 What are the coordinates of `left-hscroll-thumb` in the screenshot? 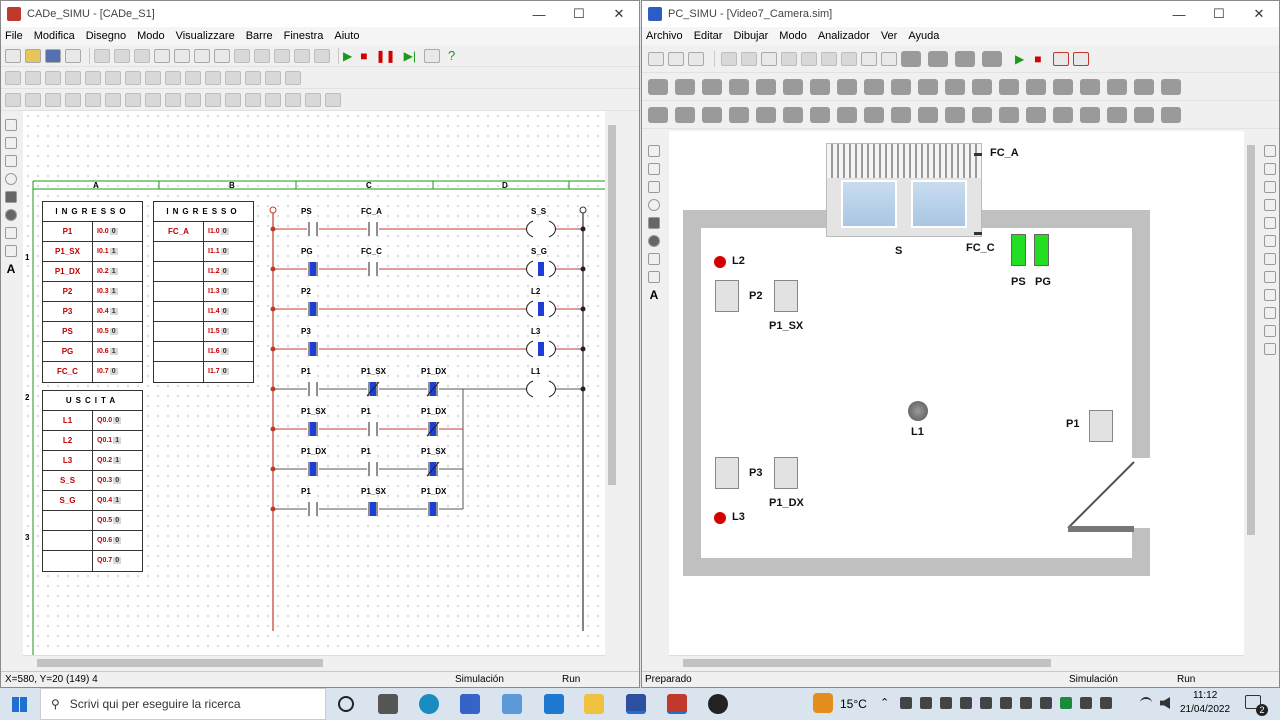 It's located at (180, 663).